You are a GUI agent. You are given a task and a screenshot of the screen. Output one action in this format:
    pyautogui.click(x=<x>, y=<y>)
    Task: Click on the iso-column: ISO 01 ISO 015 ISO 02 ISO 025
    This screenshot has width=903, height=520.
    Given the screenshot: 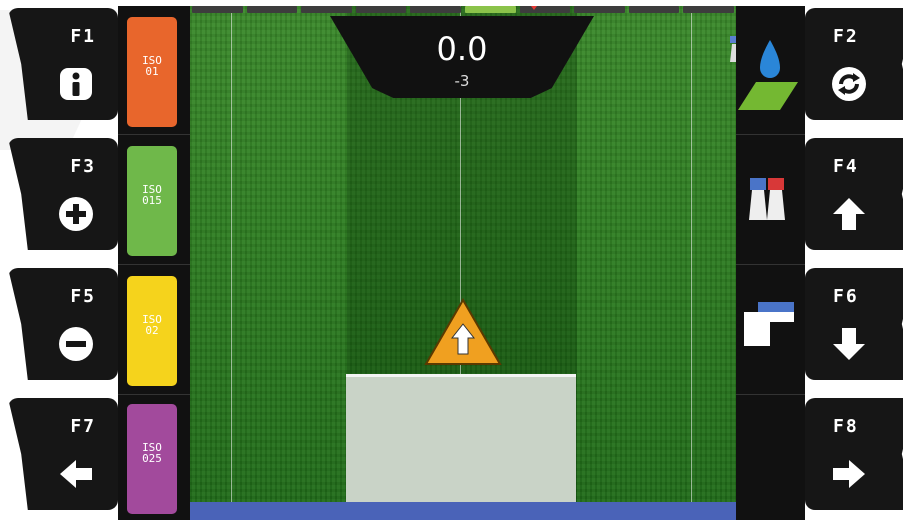 What is the action you would take?
    pyautogui.click(x=154, y=263)
    